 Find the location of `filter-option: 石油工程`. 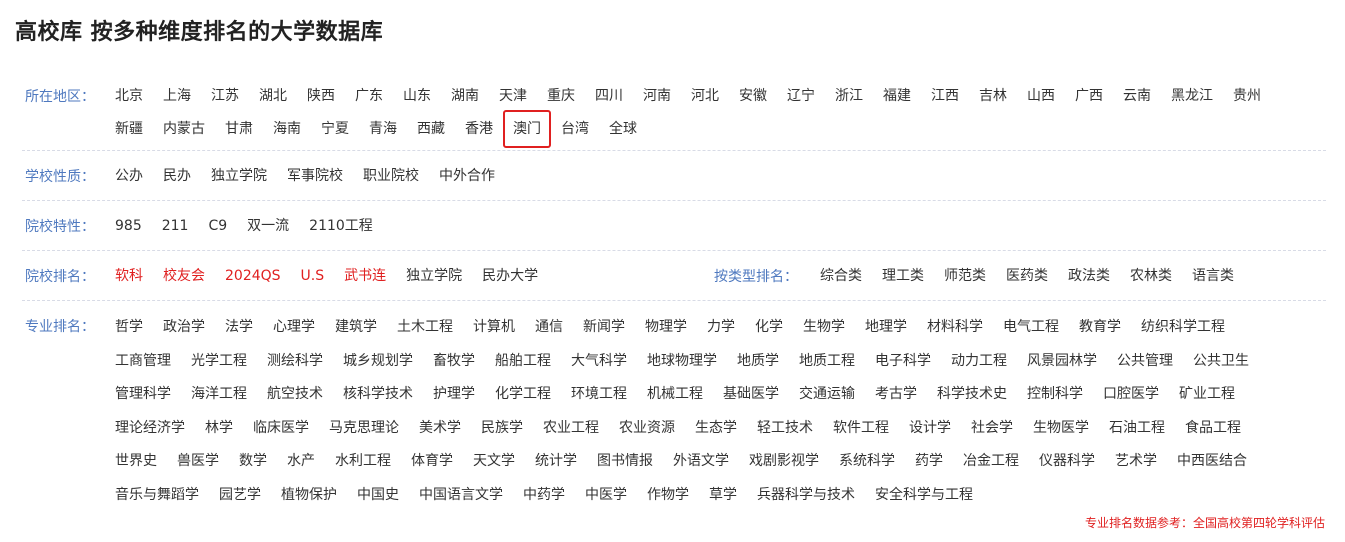

filter-option: 石油工程 is located at coordinates (1137, 429).